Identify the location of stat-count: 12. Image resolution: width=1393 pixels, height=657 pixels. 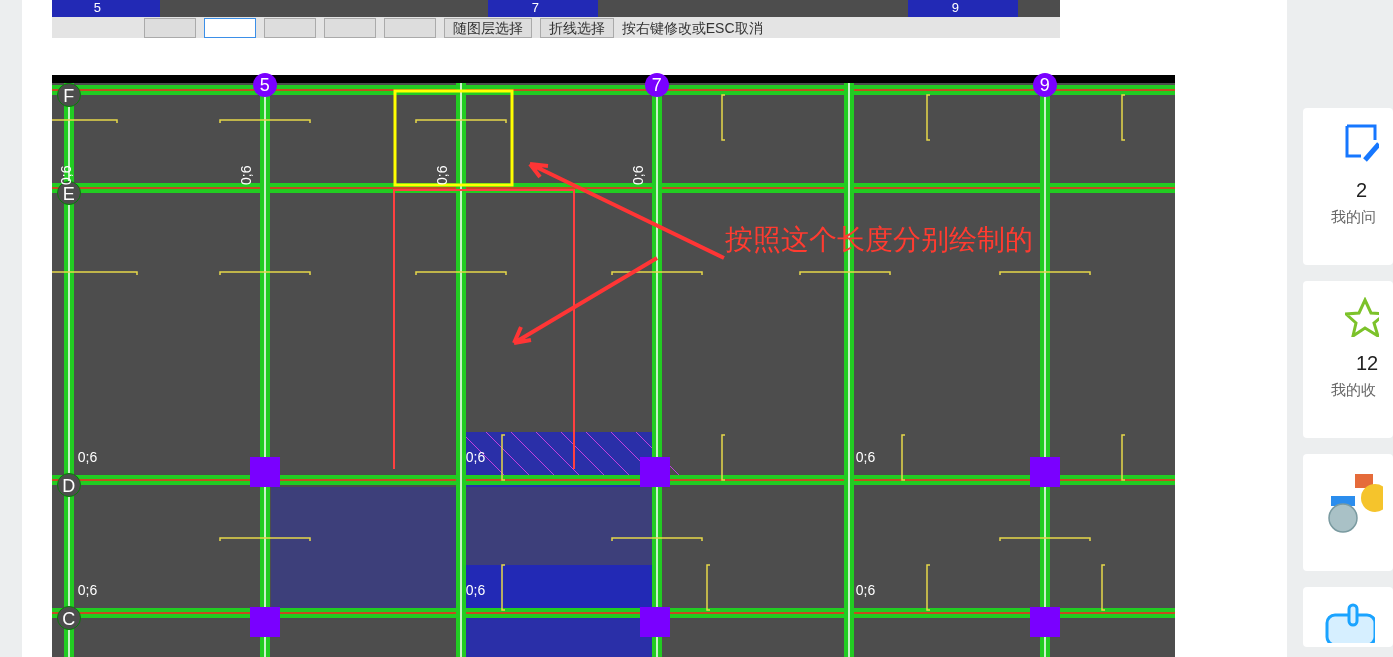
(1367, 363).